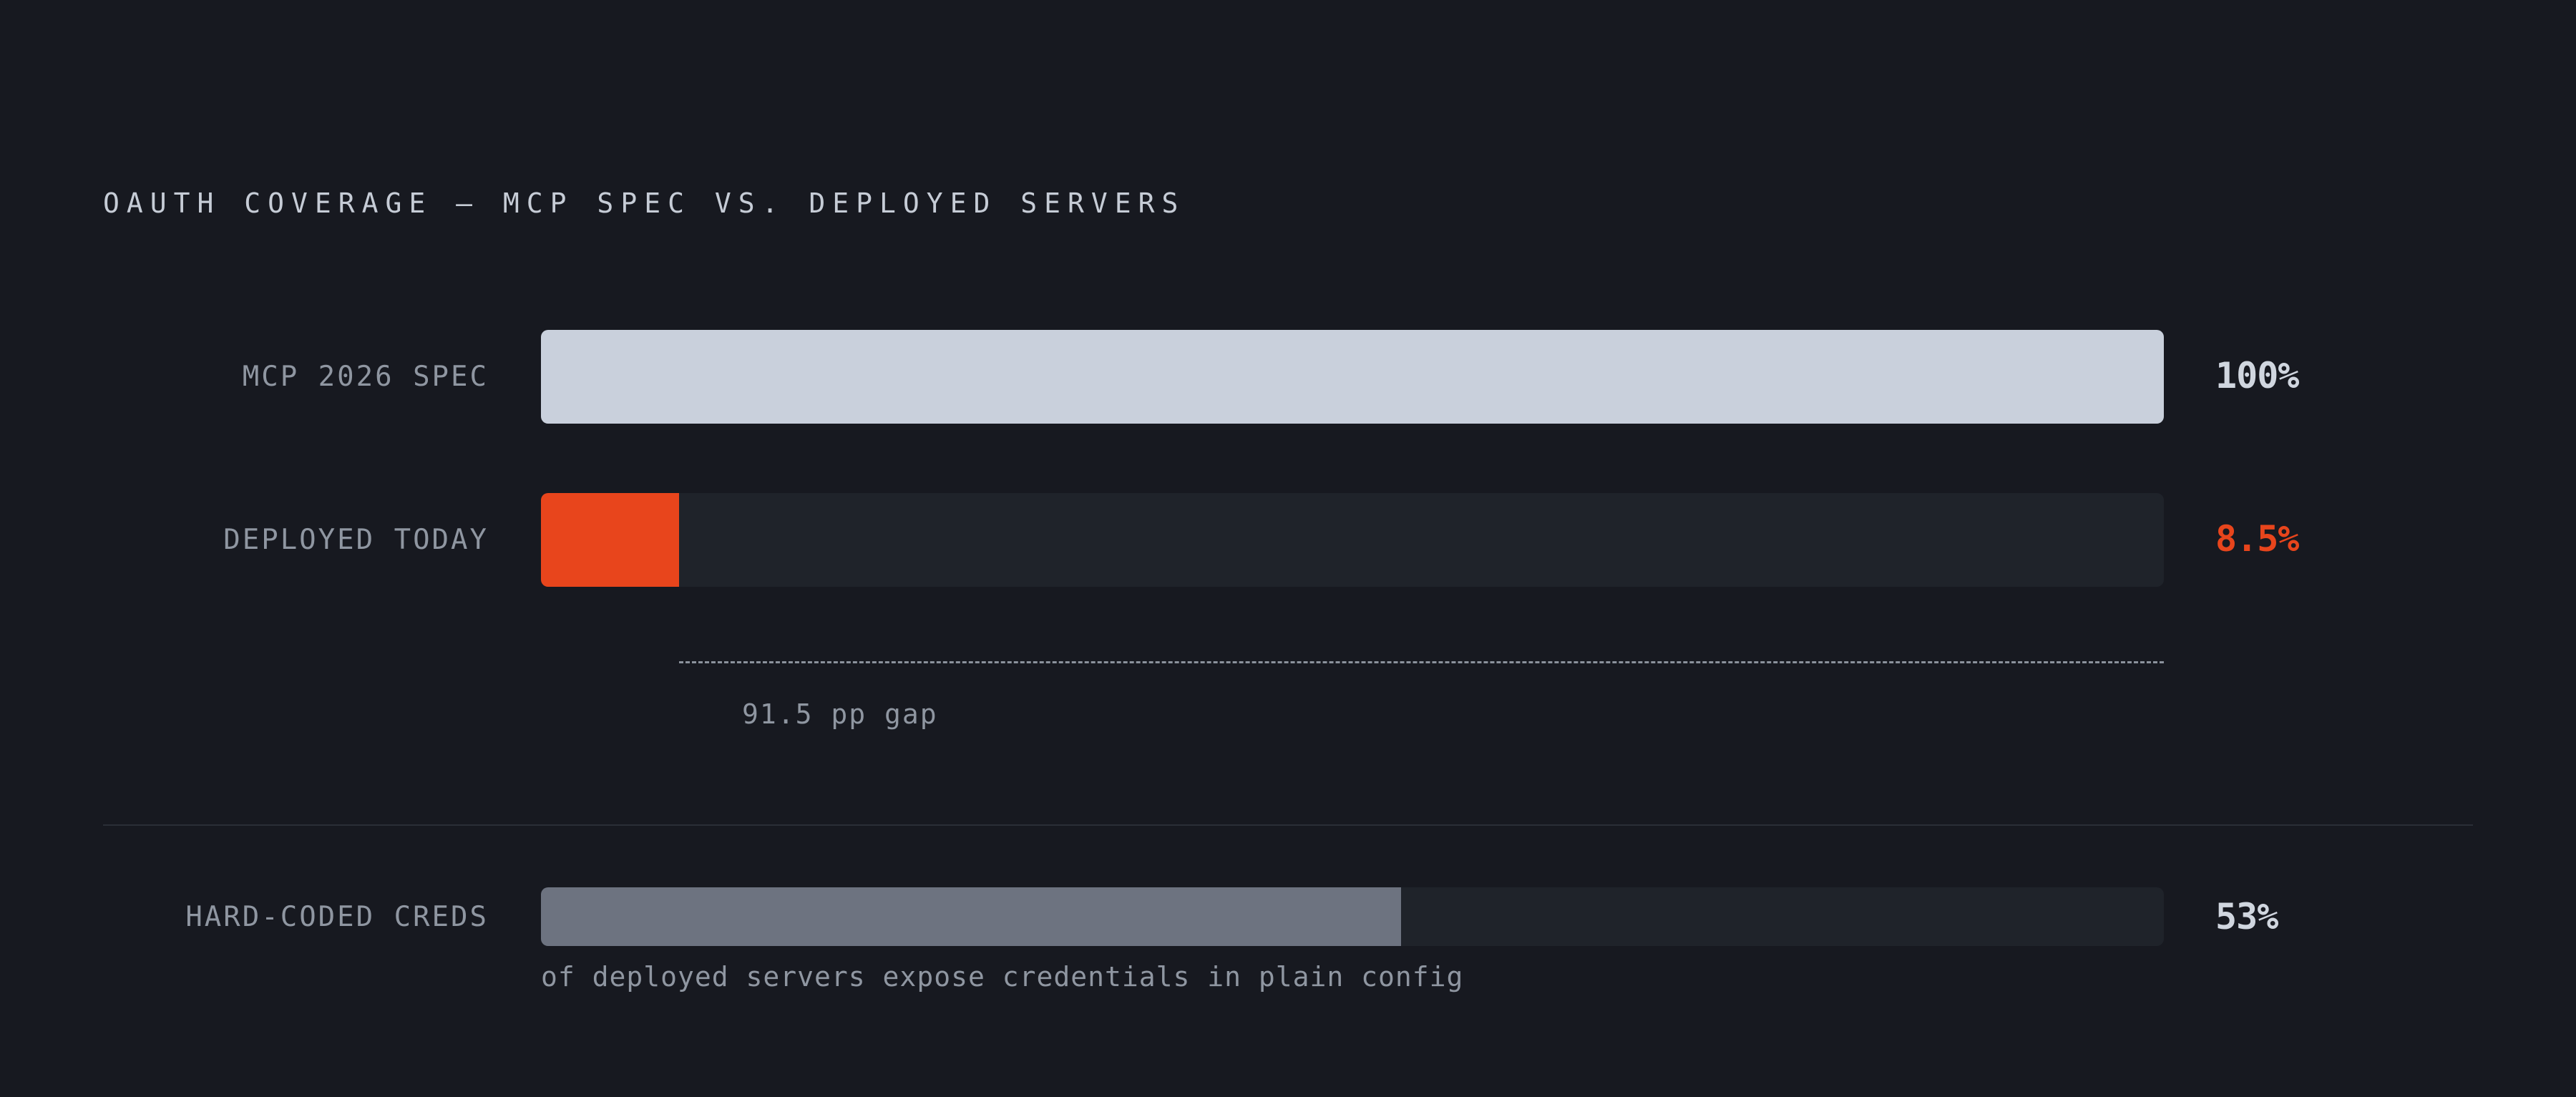  What do you see at coordinates (356, 540) in the screenshot?
I see `row-label-deployed: DEPLOYED TODAY` at bounding box center [356, 540].